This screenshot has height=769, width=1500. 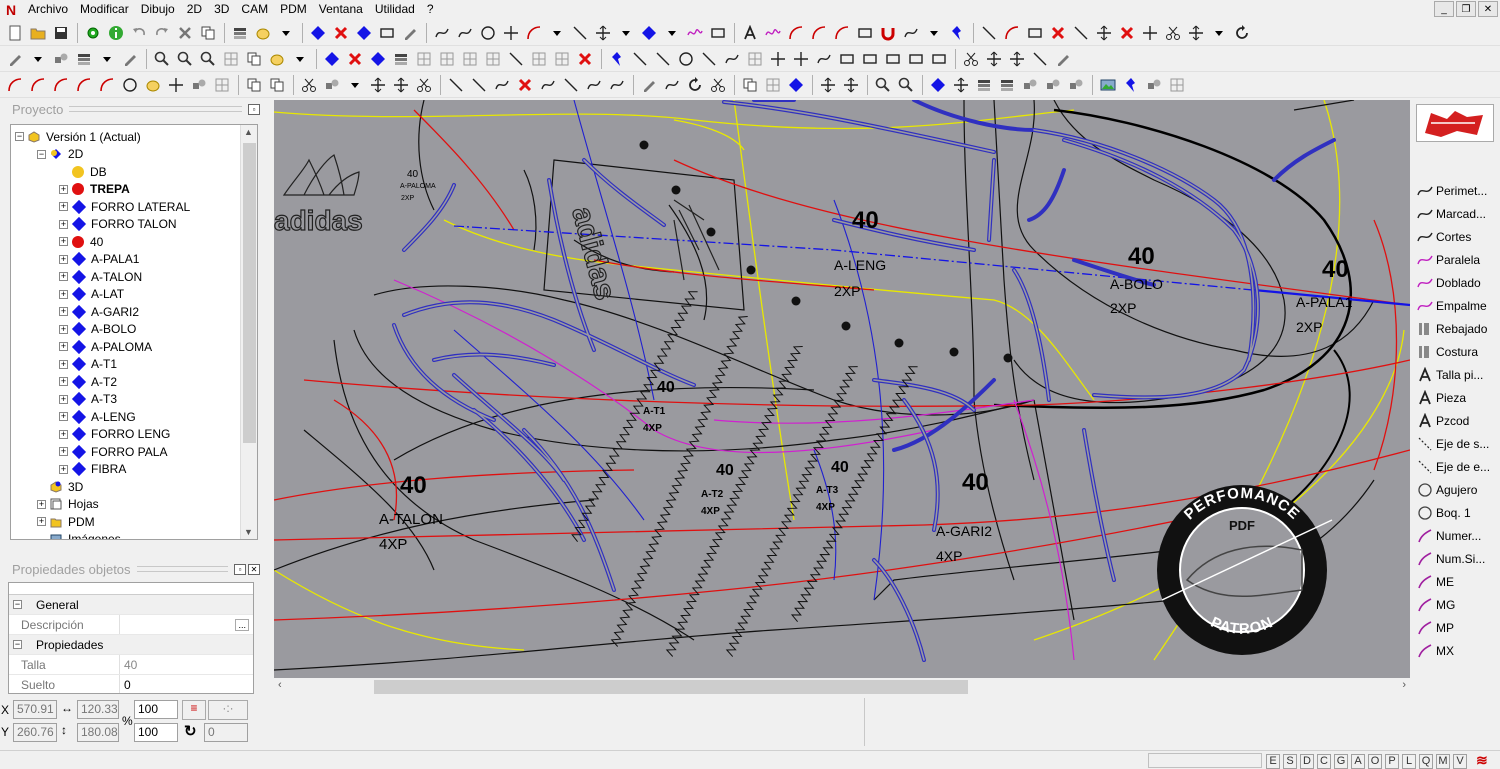 I want to click on menu-help: ?, so click(x=430, y=9).